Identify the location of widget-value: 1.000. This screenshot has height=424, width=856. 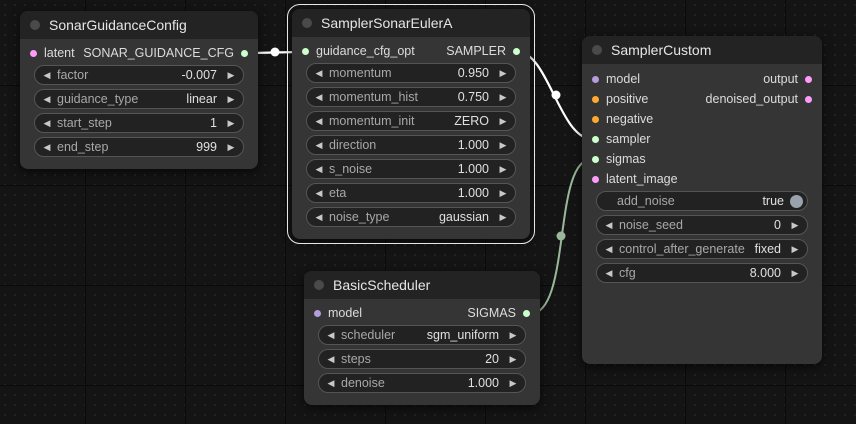
(473, 169).